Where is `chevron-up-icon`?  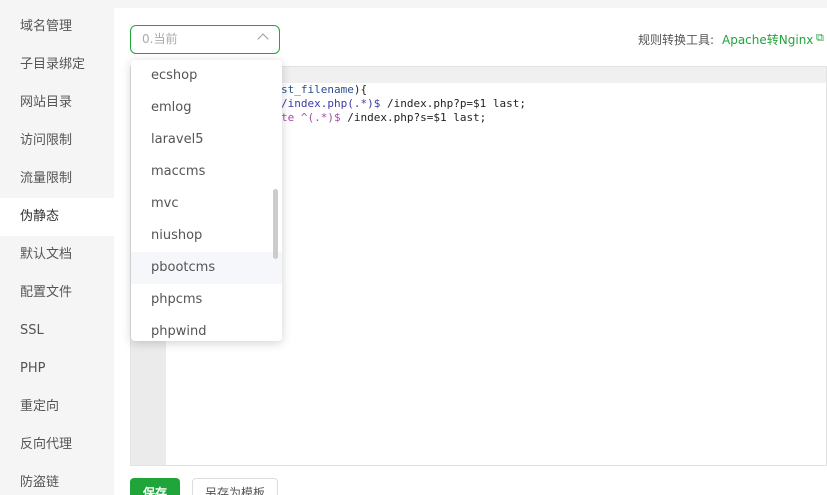
chevron-up-icon is located at coordinates (263, 39).